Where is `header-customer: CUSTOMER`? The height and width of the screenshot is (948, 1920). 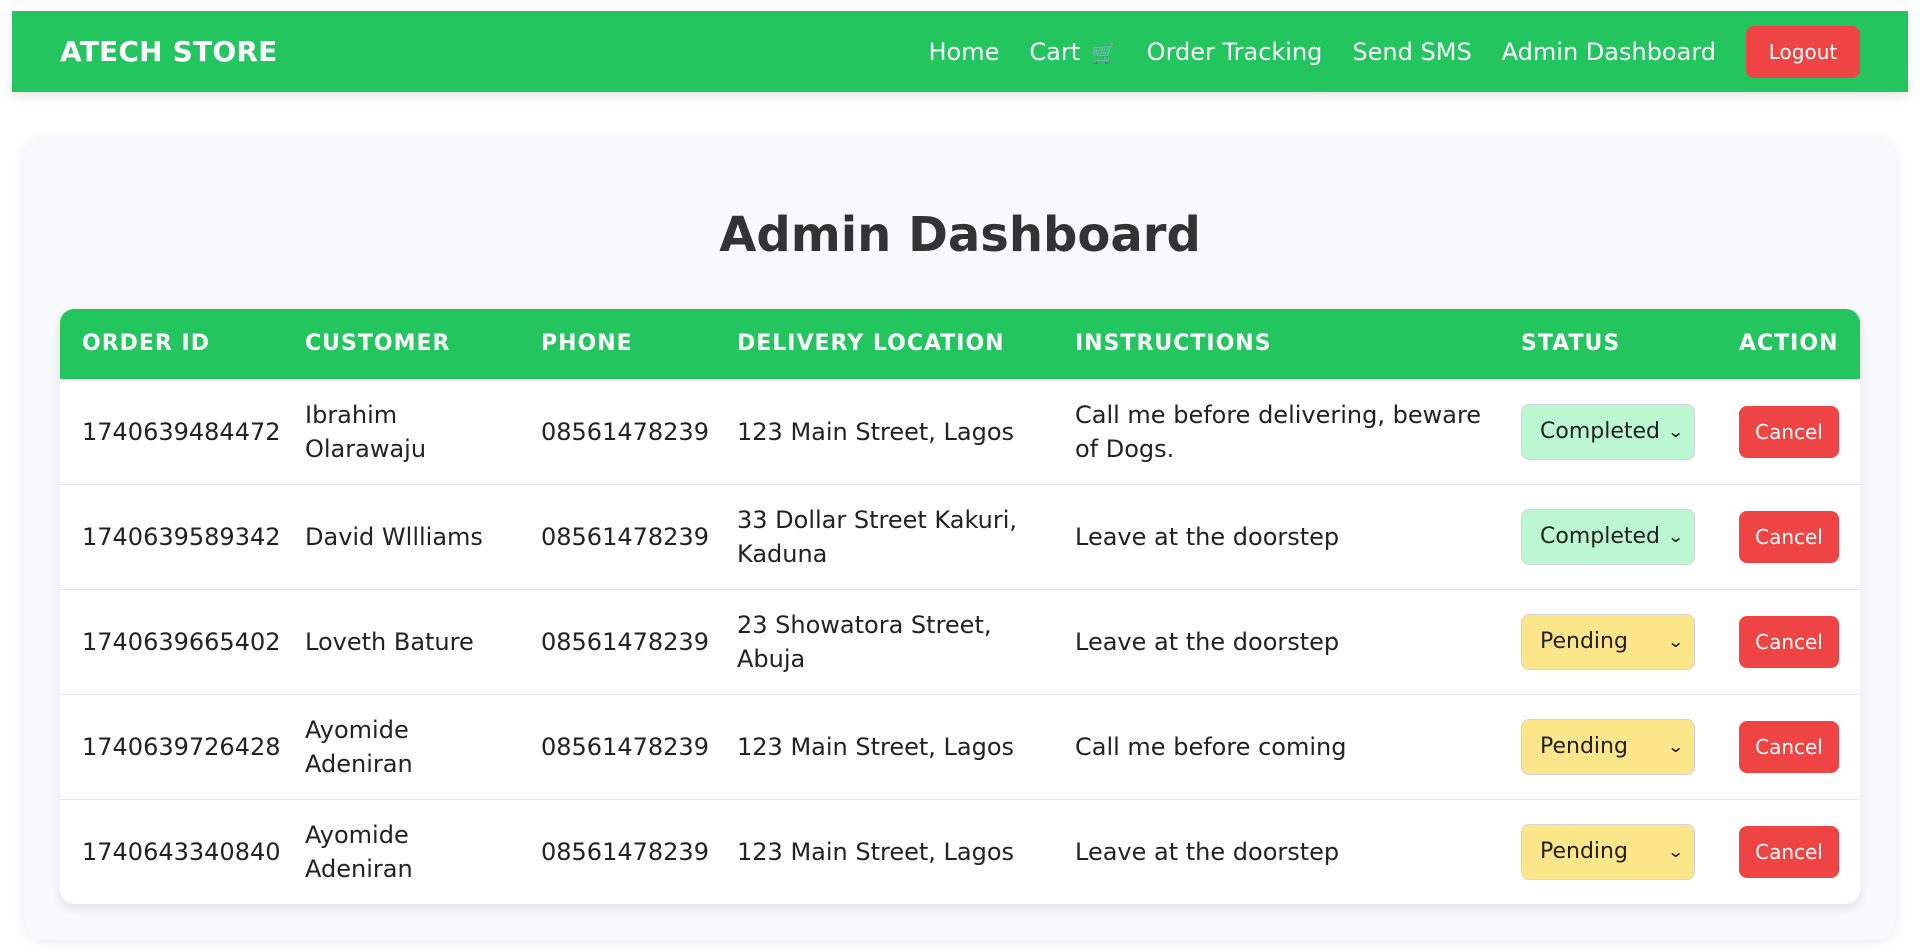 header-customer: CUSTOMER is located at coordinates (378, 344).